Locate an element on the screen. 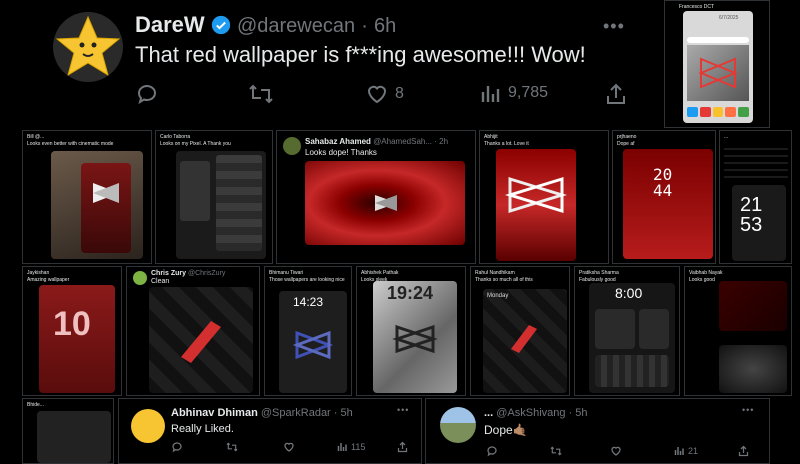 The width and height of the screenshot is (800, 464). mini-author: Abhijit is located at coordinates (491, 137).